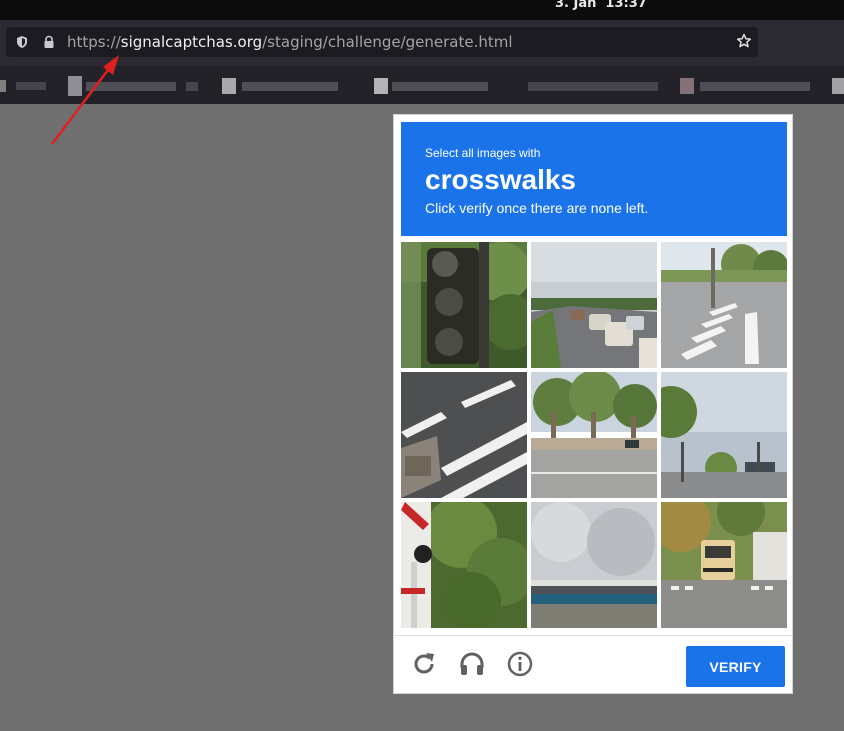 This screenshot has width=844, height=731. Describe the element at coordinates (537, 208) in the screenshot. I see `prompt-hint: Click verify once there are none left.` at that location.